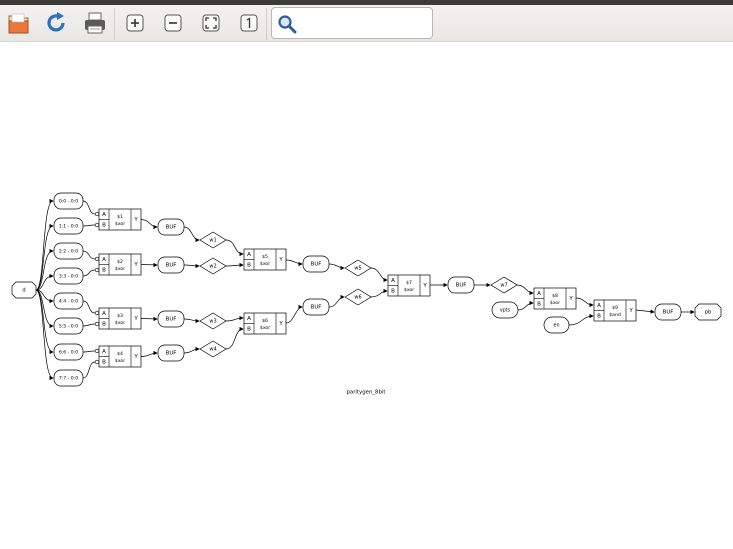  What do you see at coordinates (265, 321) in the screenshot?
I see `cell-id: $6` at bounding box center [265, 321].